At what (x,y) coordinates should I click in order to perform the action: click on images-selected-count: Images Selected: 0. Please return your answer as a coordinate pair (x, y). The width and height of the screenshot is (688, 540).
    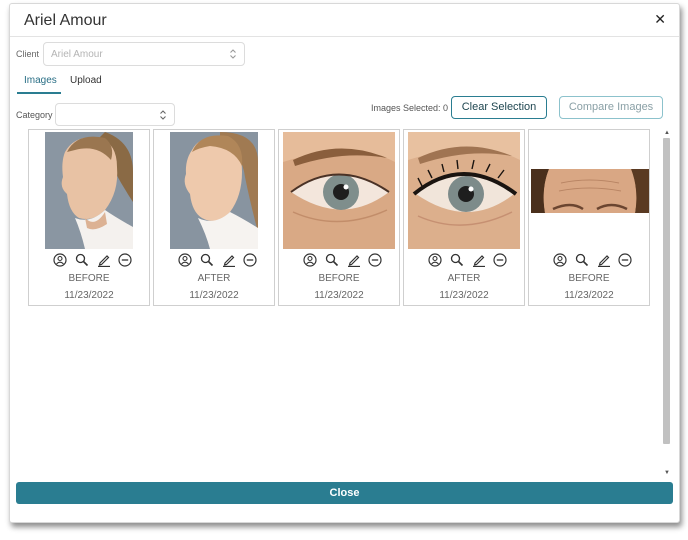
    Looking at the image, I should click on (410, 108).